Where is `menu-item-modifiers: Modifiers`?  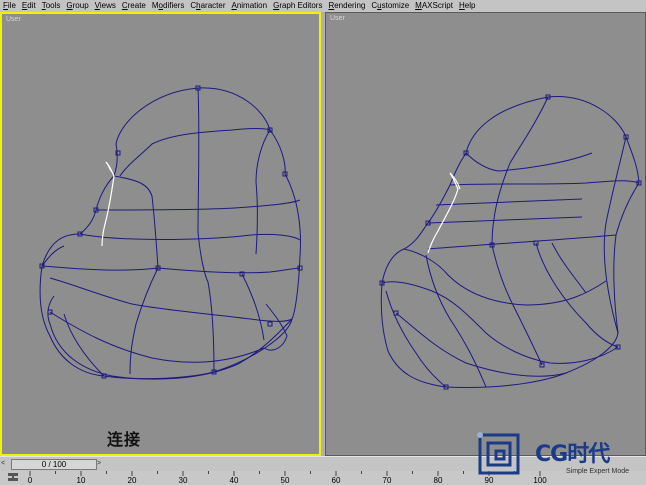 menu-item-modifiers: Modifiers is located at coordinates (168, 5).